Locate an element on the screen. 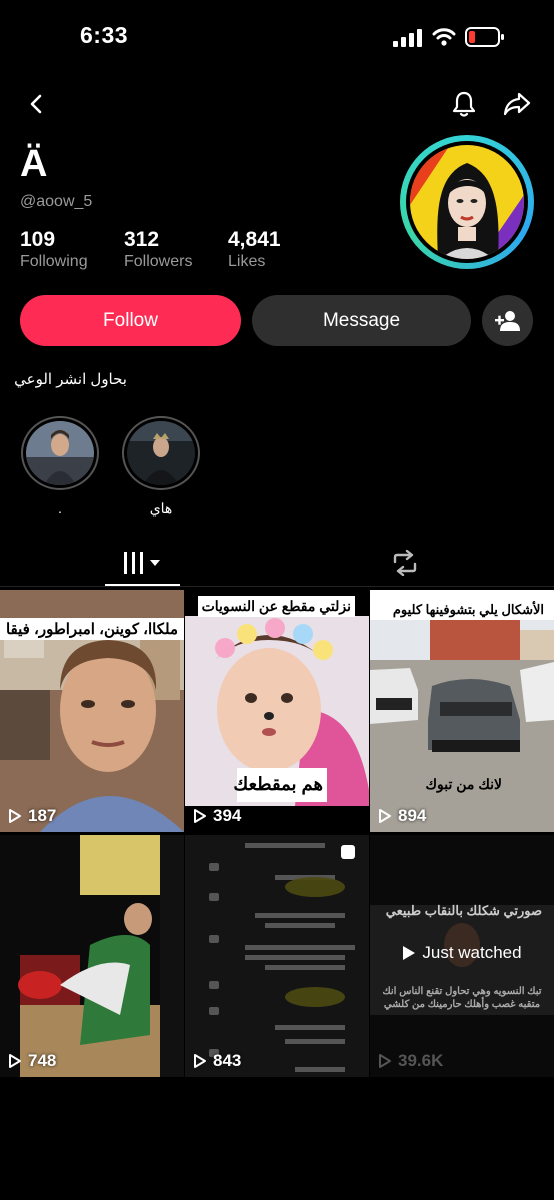  likes-label: Likes is located at coordinates (247, 261).